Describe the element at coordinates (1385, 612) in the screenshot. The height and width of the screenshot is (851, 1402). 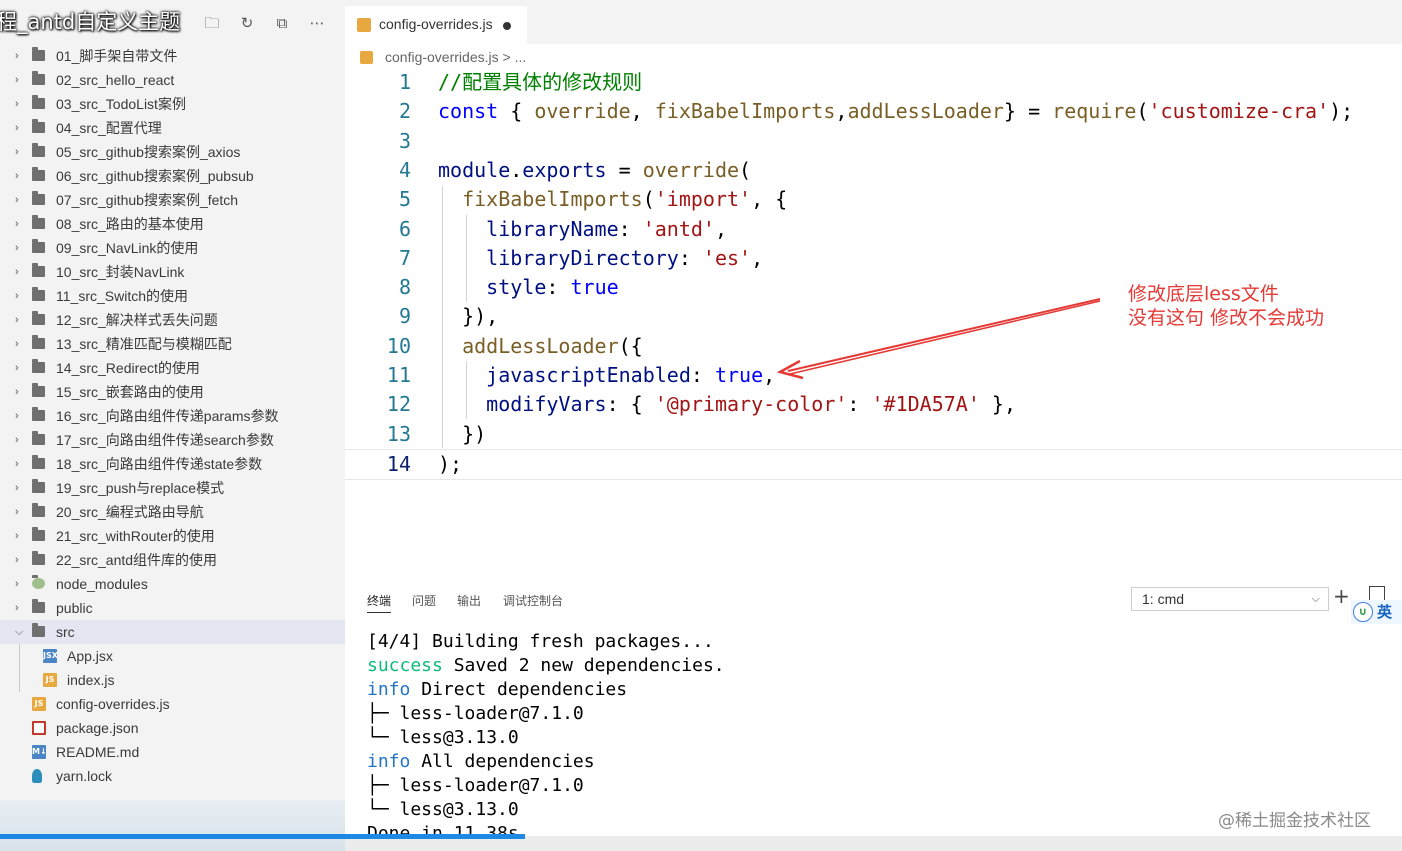
I see `ime-mode-label: 英` at that location.